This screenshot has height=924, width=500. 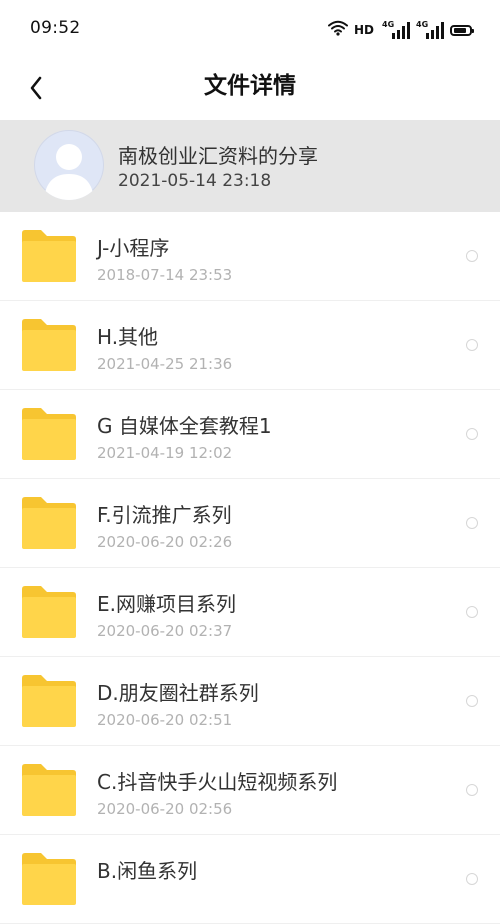 What do you see at coordinates (55, 28) in the screenshot?
I see `status-time: 09:52` at bounding box center [55, 28].